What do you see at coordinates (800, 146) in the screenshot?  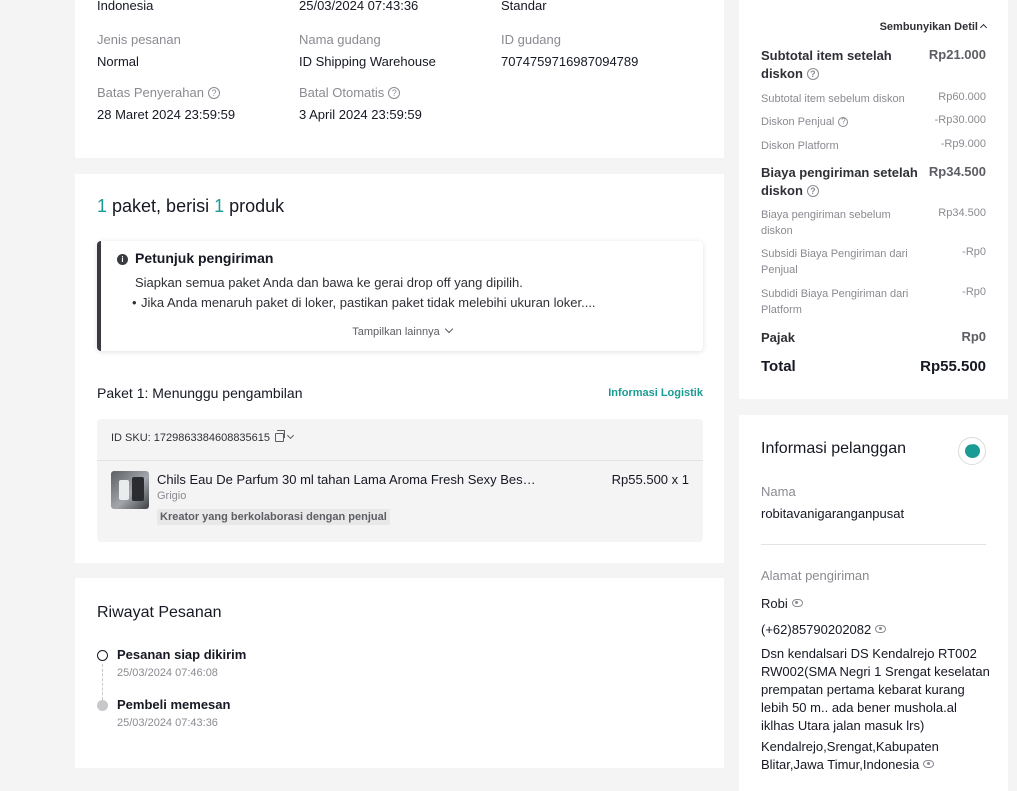 I see `platform-discount-label: Diskon Platform` at bounding box center [800, 146].